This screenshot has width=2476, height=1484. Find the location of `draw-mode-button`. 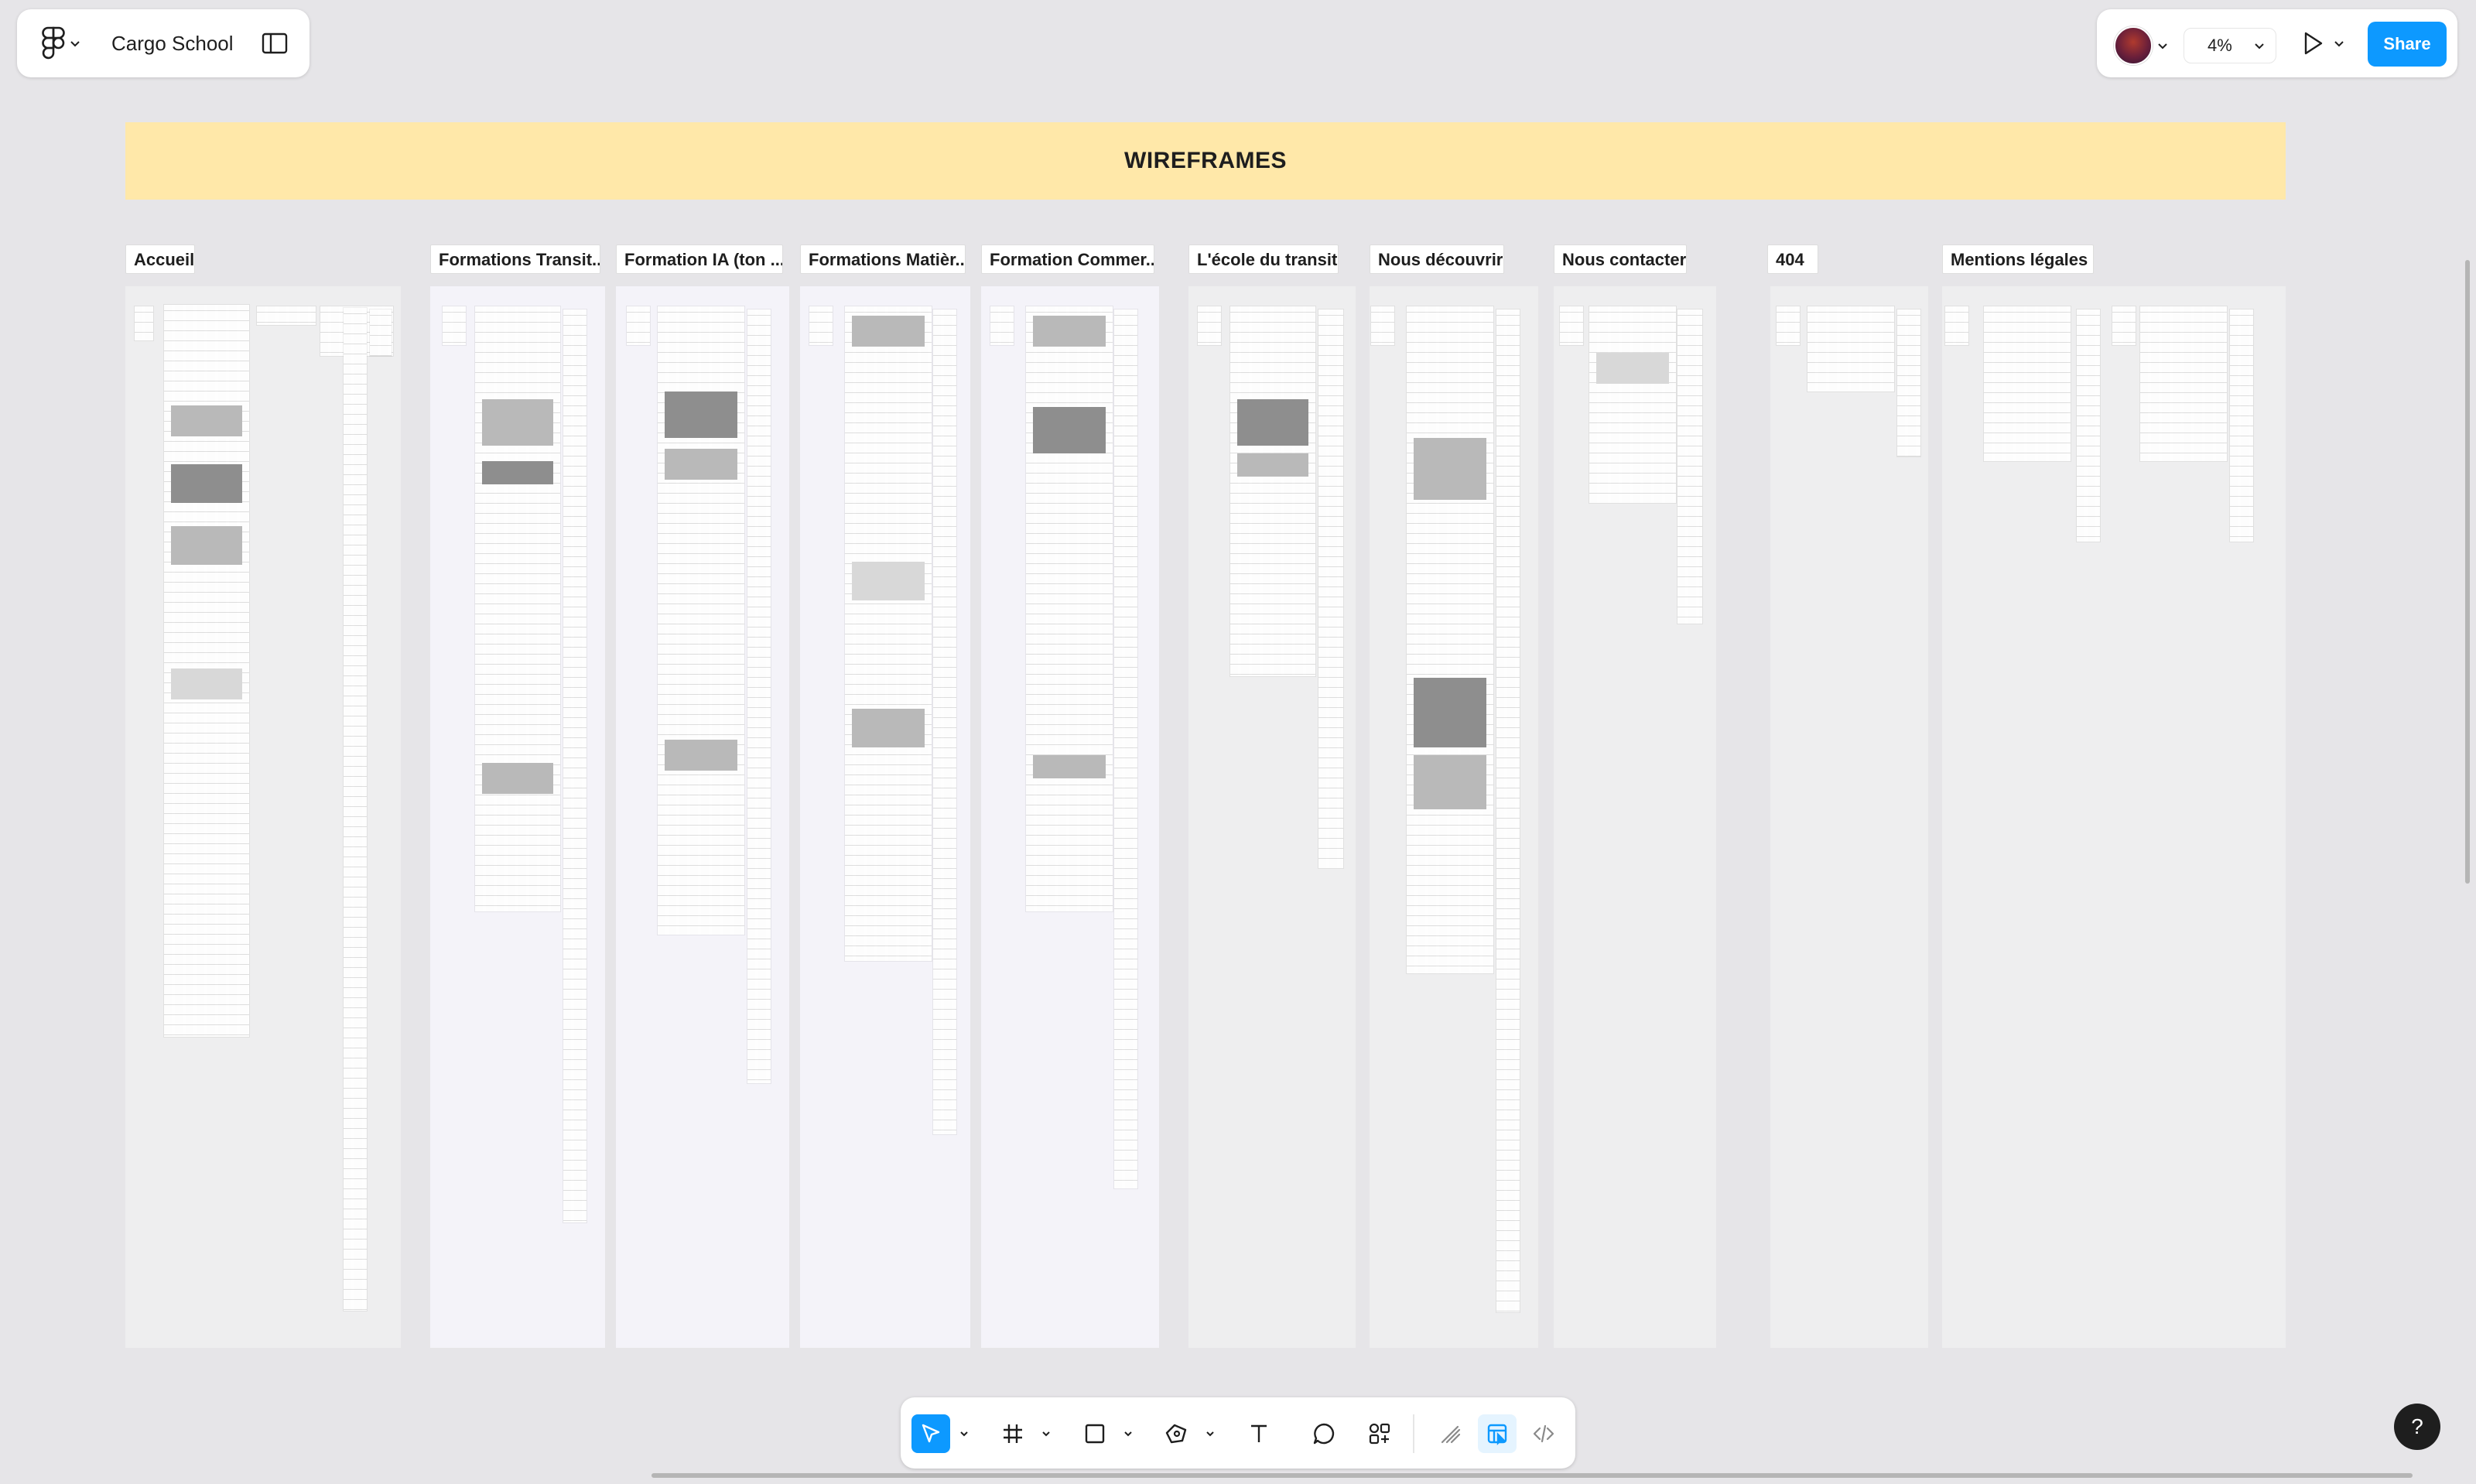

draw-mode-button is located at coordinates (1451, 1434).